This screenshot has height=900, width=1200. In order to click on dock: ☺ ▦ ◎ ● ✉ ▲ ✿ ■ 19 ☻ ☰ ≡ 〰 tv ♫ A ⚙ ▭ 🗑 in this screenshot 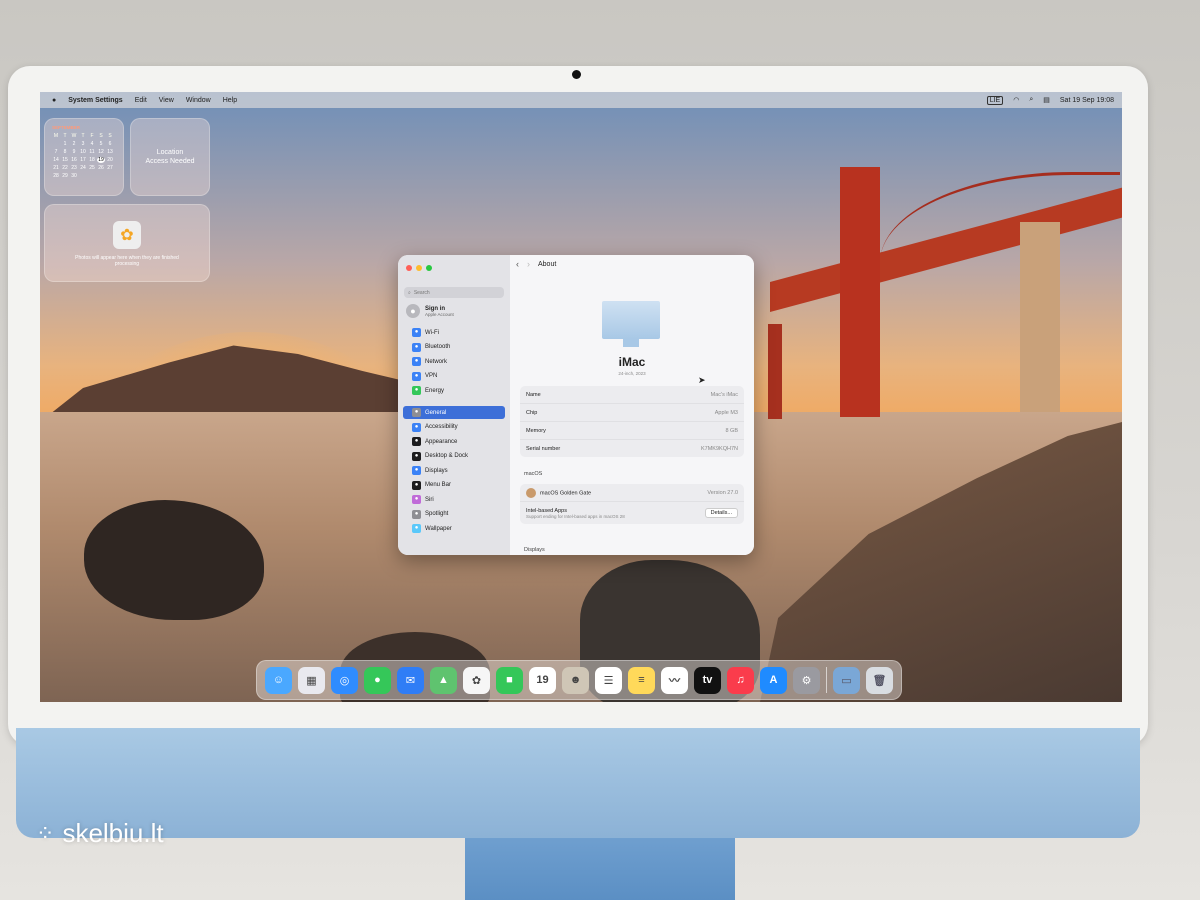, I will do `click(579, 680)`.